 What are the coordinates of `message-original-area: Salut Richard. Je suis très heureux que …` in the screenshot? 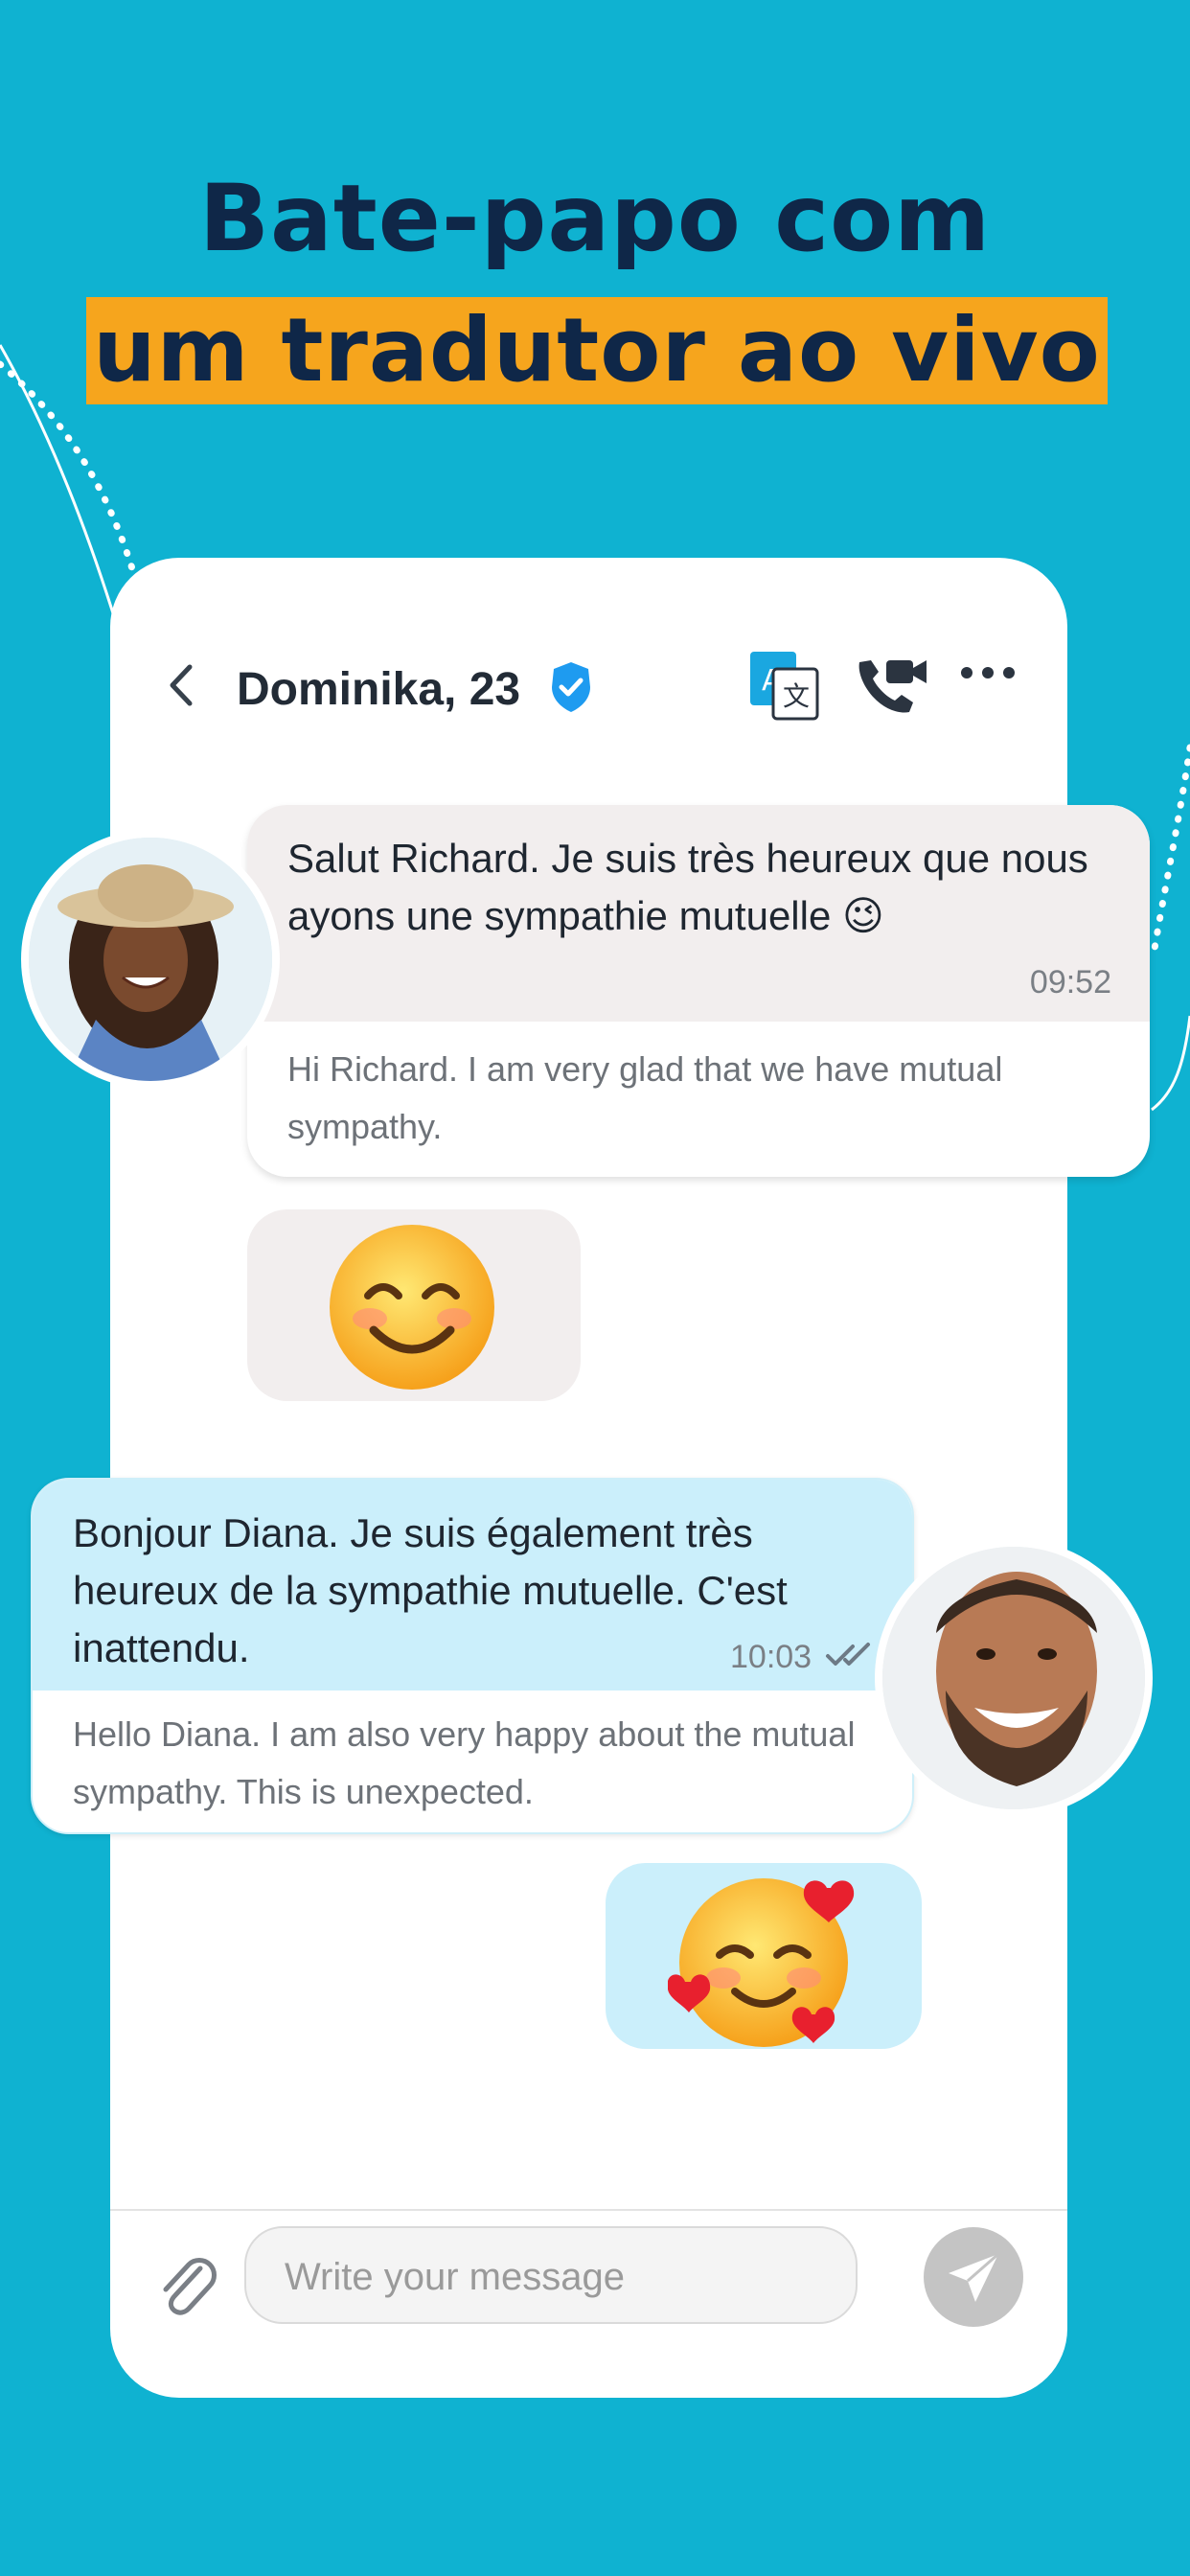 It's located at (699, 913).